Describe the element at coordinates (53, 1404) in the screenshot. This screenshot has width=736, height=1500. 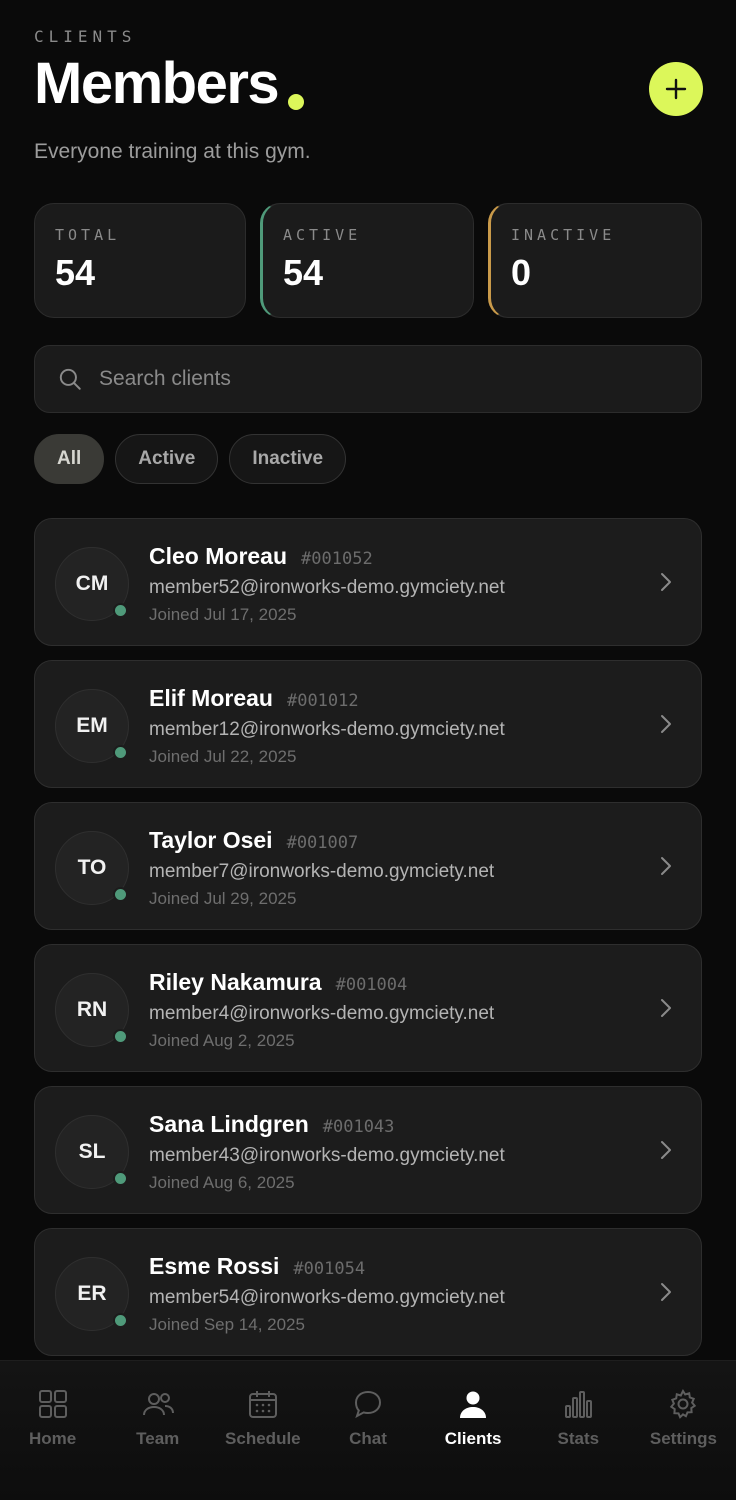
I see `grid-icon` at that location.